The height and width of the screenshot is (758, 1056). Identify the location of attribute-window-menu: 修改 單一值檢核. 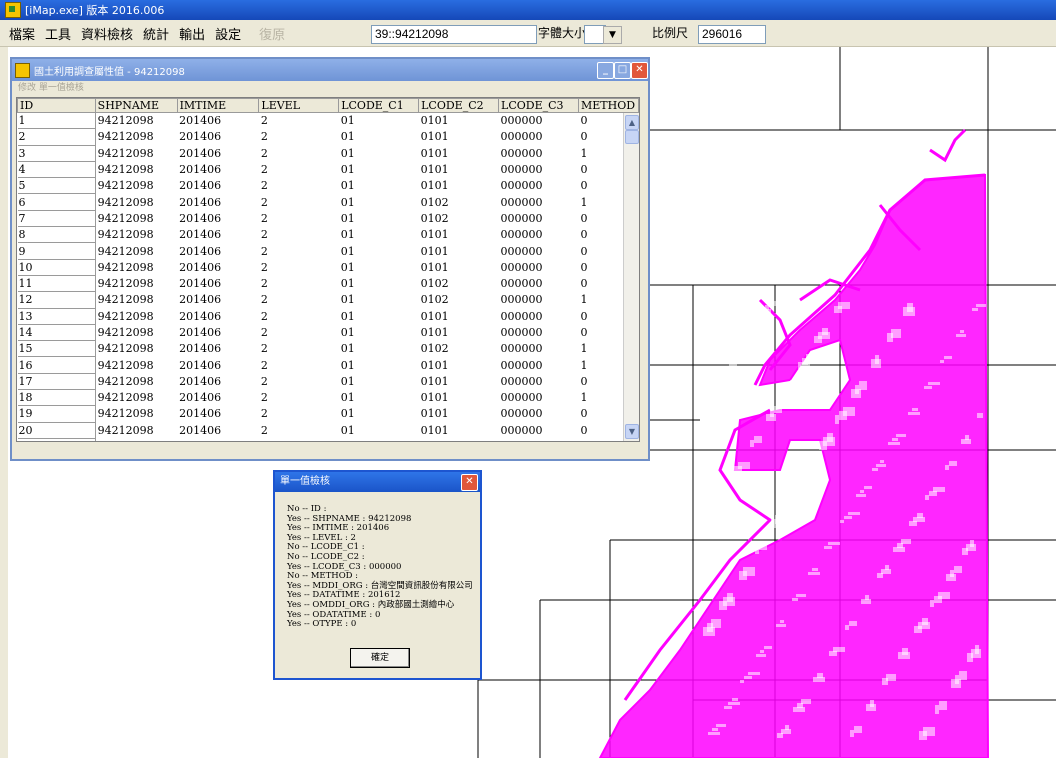
(330, 88).